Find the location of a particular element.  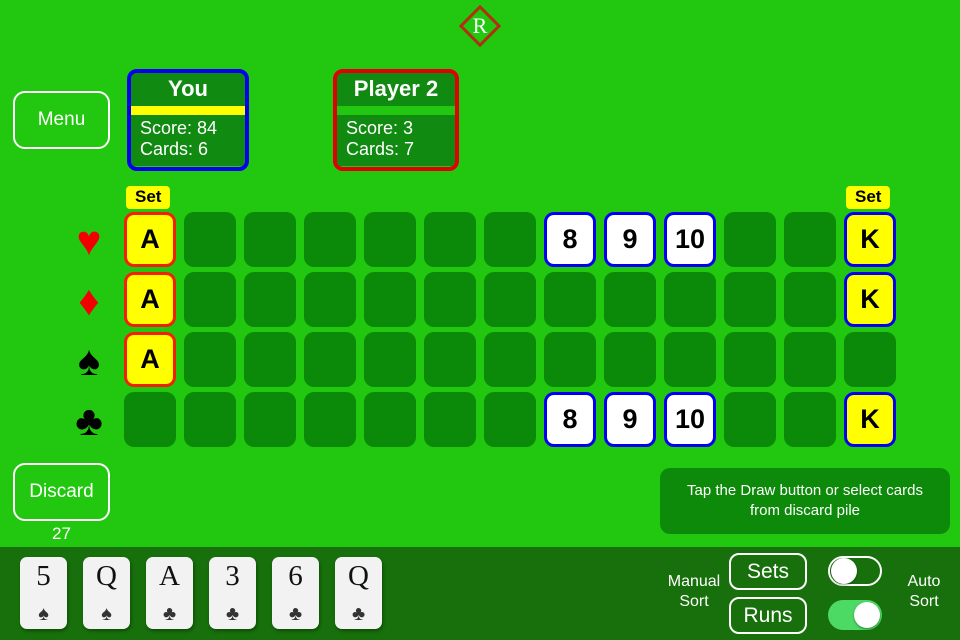

turn-indicator-bar is located at coordinates (188, 110).